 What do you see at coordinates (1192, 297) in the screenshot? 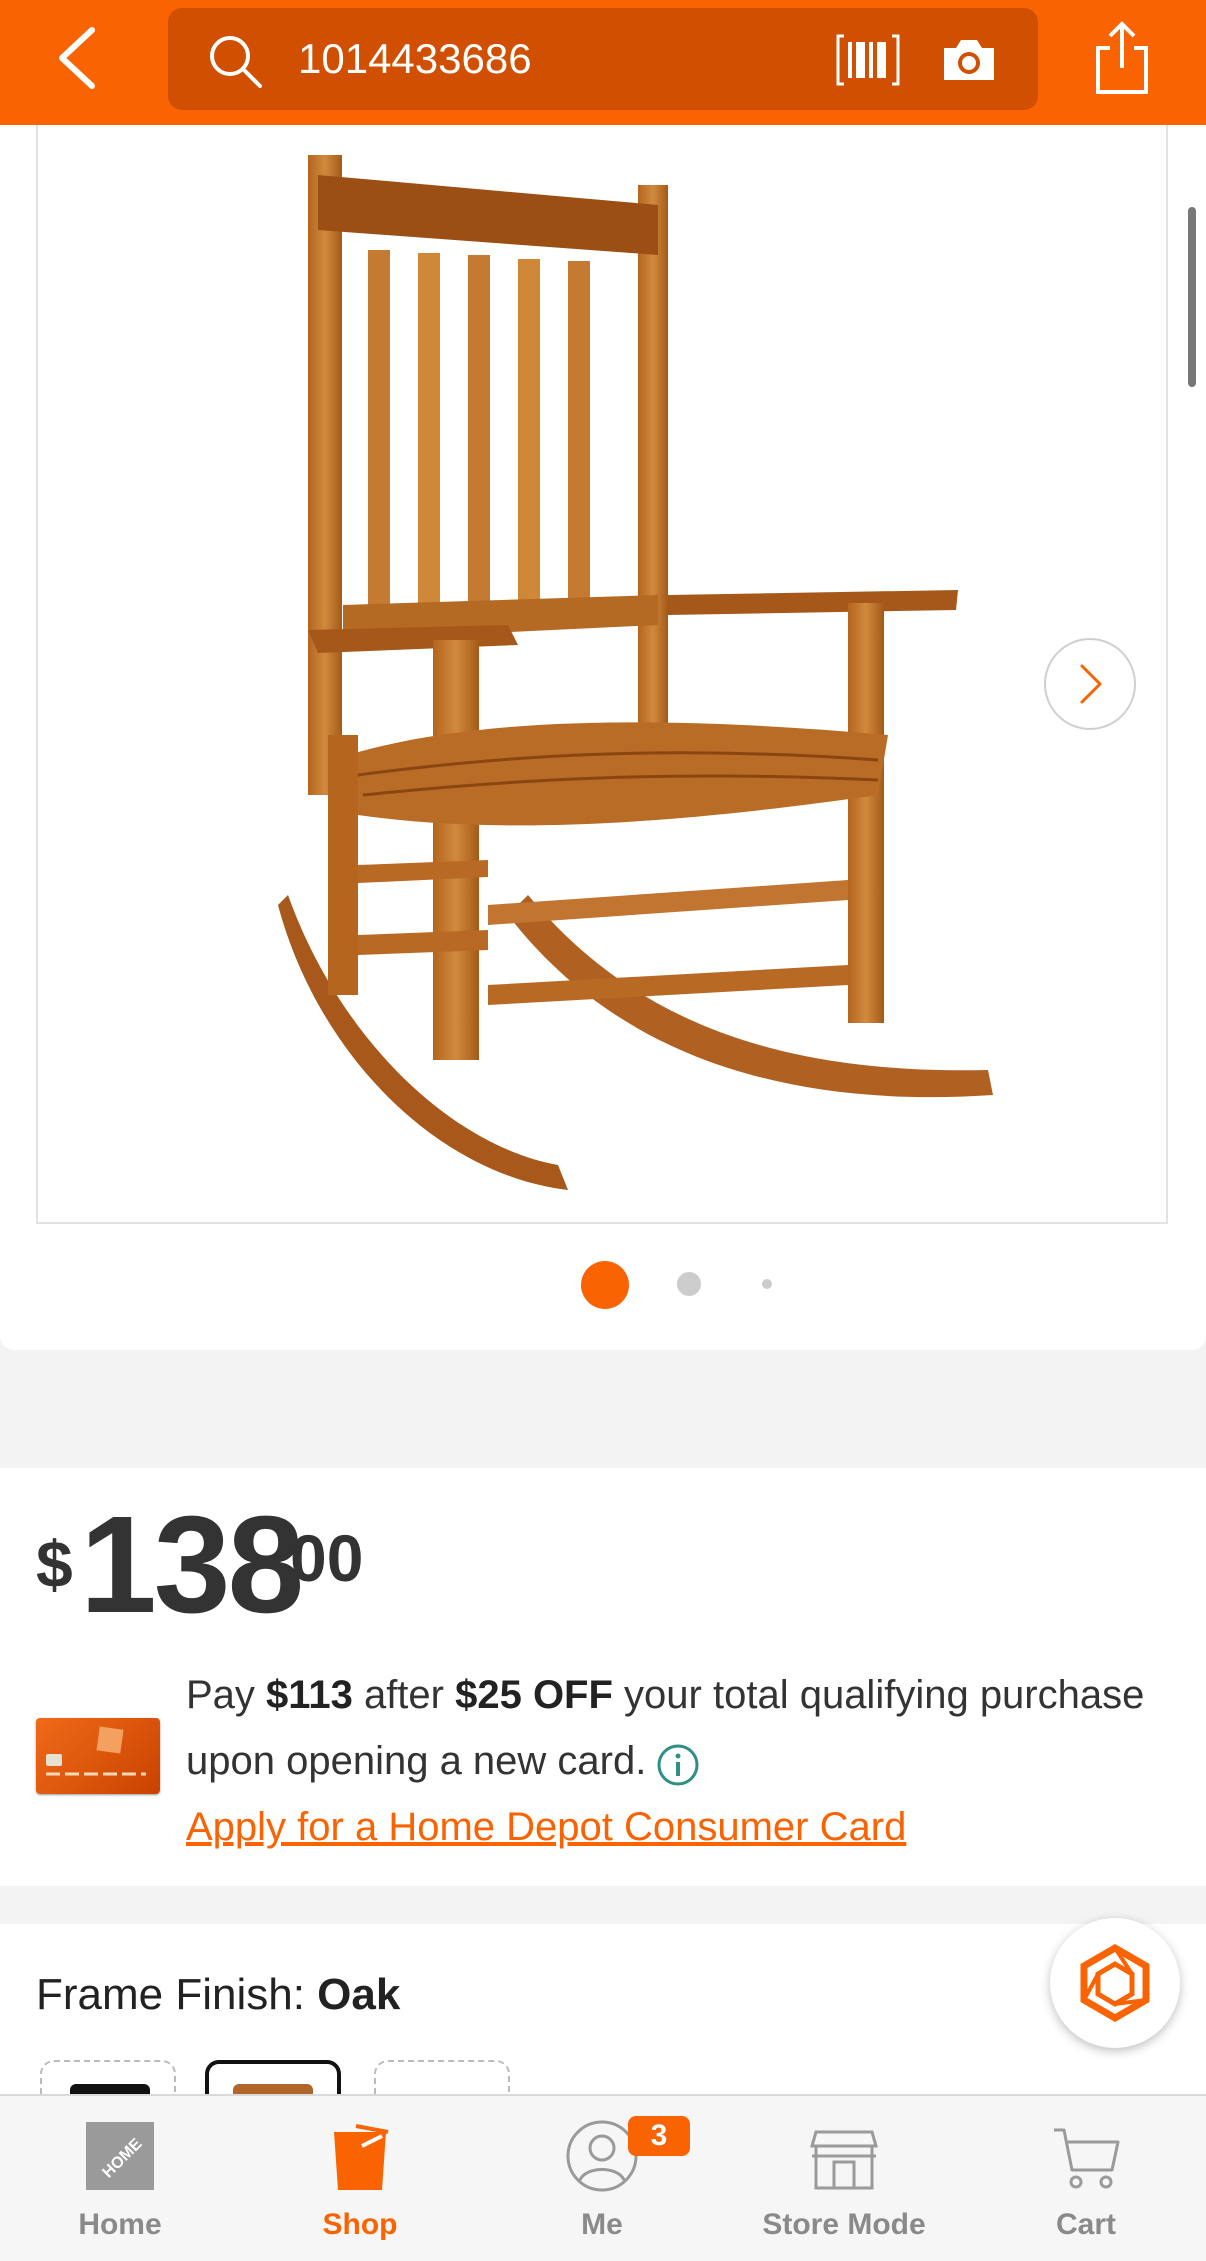
I see `scrollbar` at bounding box center [1192, 297].